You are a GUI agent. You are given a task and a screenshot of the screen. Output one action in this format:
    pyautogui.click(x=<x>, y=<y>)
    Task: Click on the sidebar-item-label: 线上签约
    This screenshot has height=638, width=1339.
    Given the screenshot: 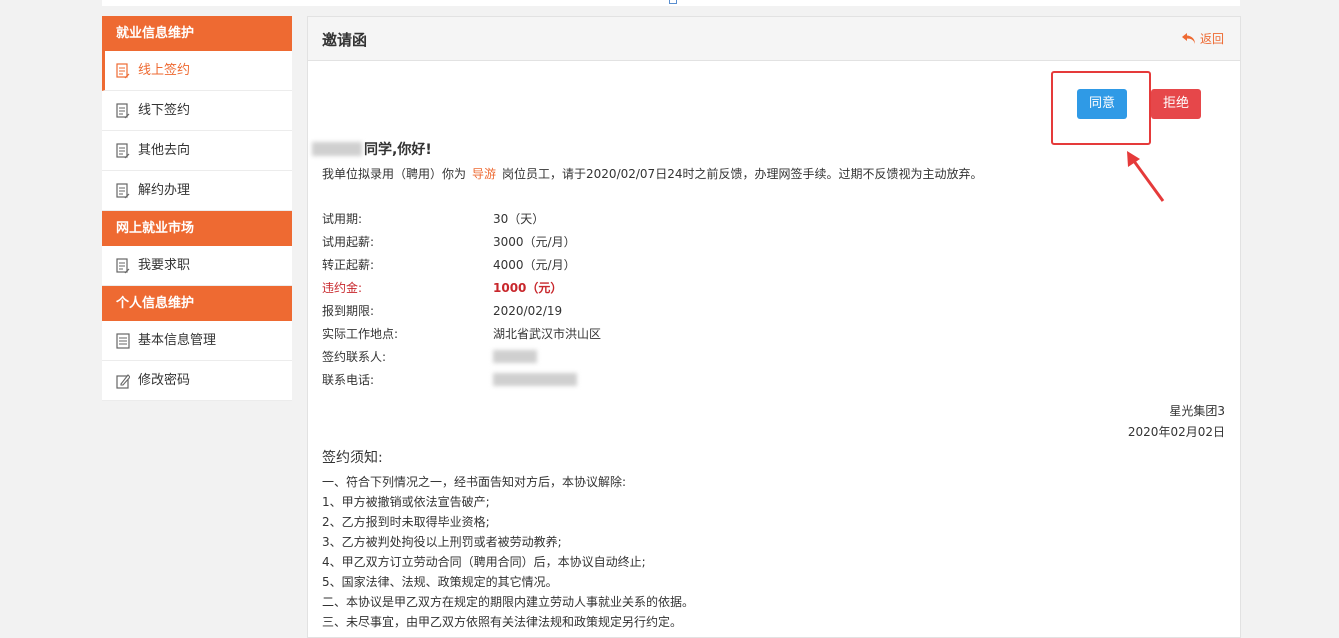 What is the action you would take?
    pyautogui.click(x=164, y=70)
    